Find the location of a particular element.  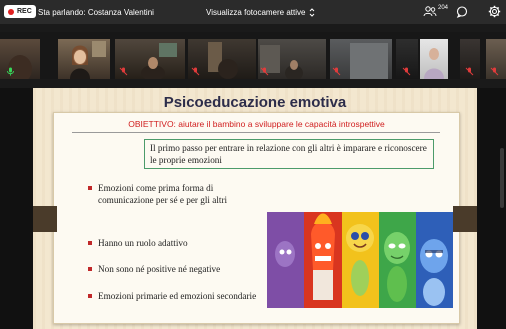

bullet-text: Hanno un ruolo adattivo is located at coordinates (143, 243).